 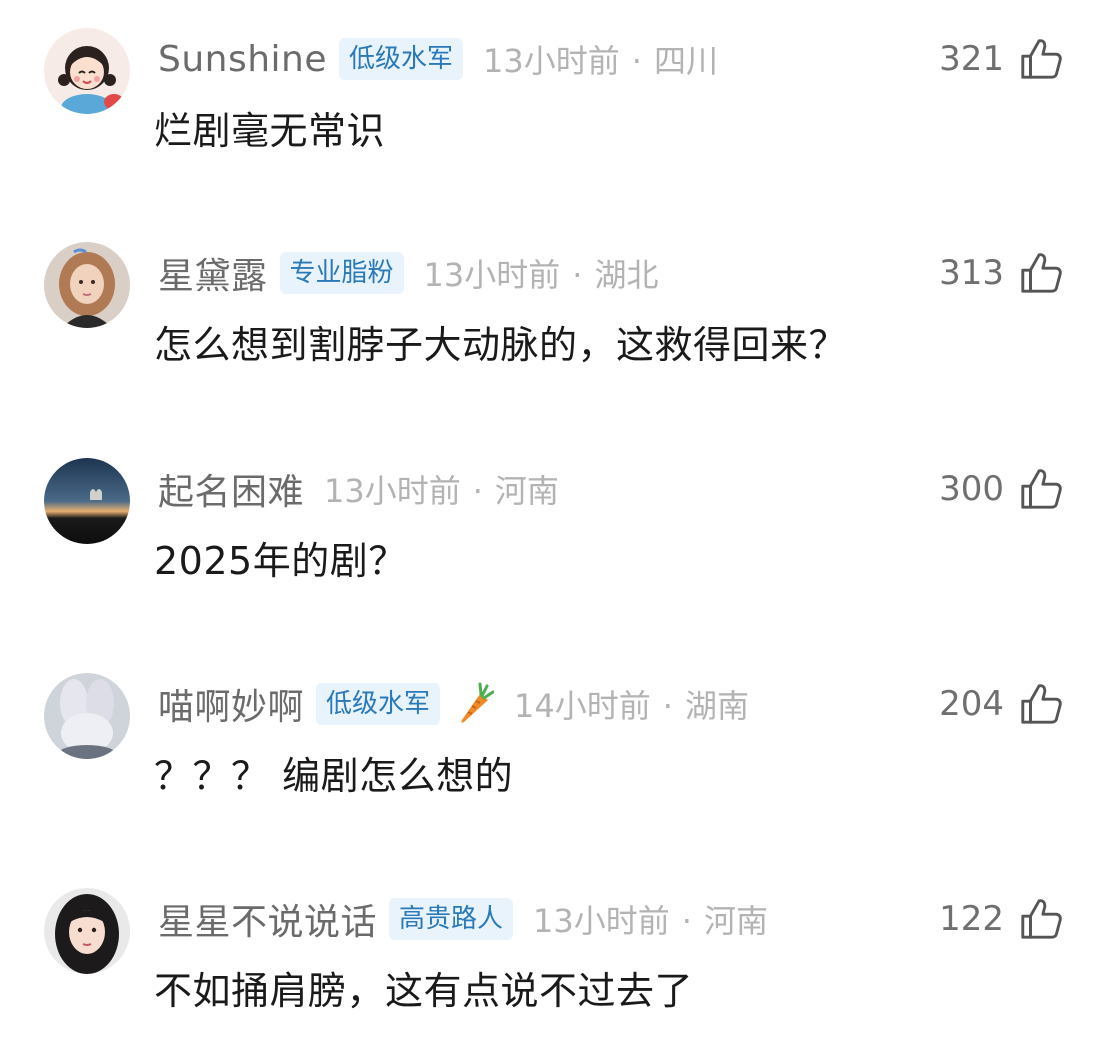 What do you see at coordinates (971, 489) in the screenshot?
I see `like-count: 300` at bounding box center [971, 489].